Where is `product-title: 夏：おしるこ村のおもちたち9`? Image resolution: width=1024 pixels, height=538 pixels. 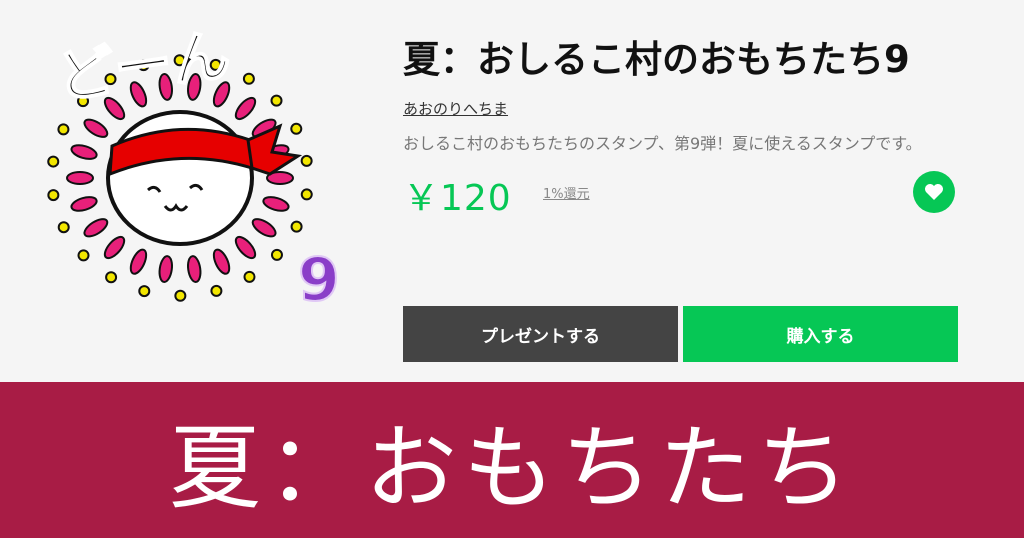
product-title: 夏：おしるこ村のおもちたち9 is located at coordinates (656, 59).